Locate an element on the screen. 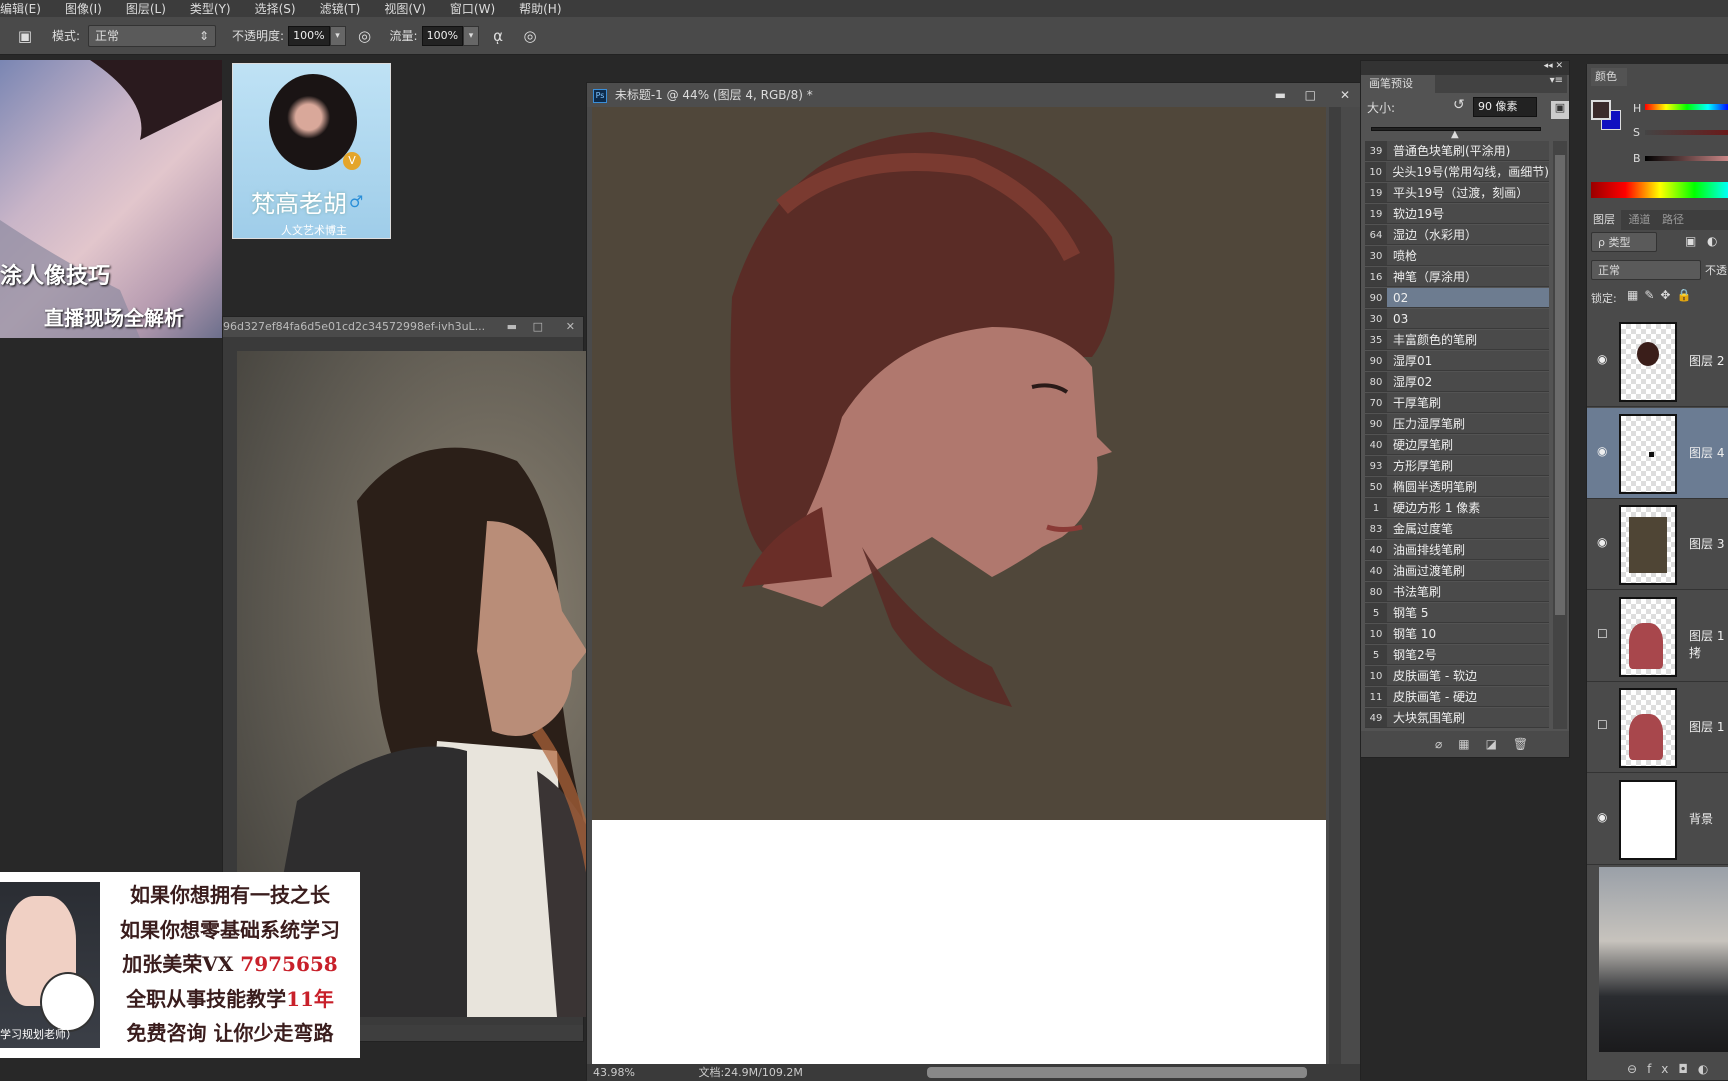  grid-view-icon: ▦ is located at coordinates (1471, 744).